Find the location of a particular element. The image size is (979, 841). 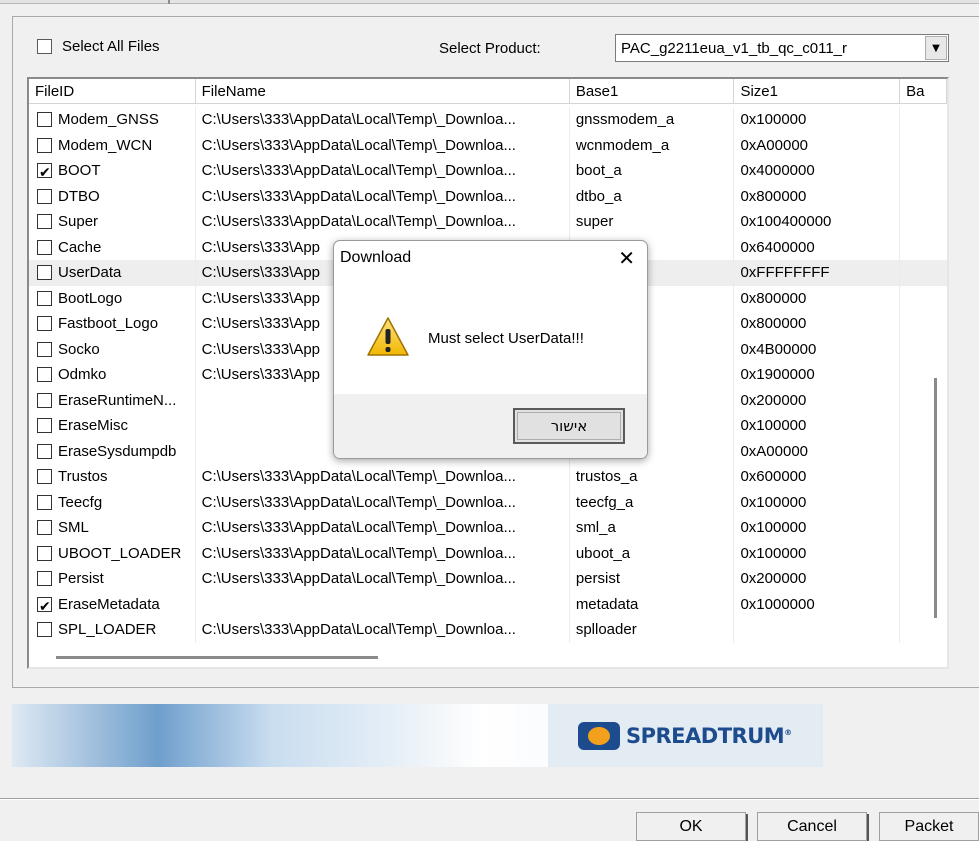

column-header-ba: Ba is located at coordinates (923, 91).